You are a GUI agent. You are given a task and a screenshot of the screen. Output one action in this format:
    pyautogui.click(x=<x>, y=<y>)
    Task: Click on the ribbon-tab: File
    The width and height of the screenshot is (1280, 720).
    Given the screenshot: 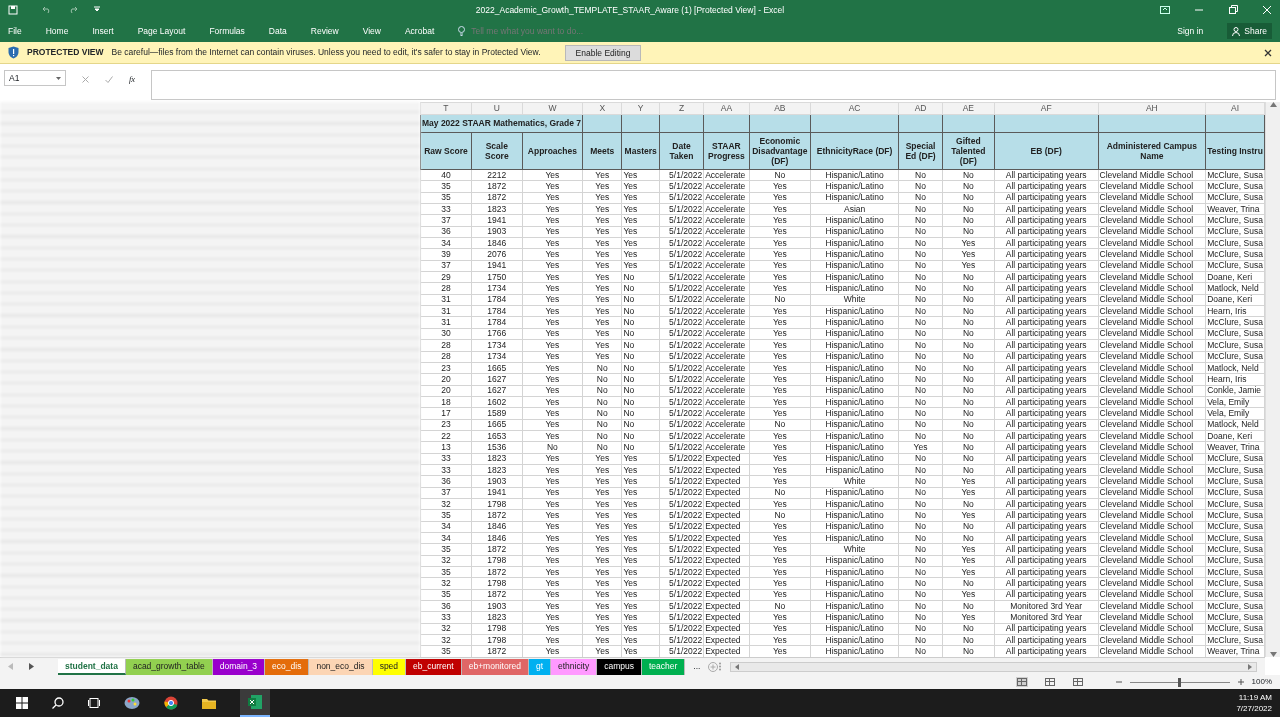 What is the action you would take?
    pyautogui.click(x=15, y=31)
    